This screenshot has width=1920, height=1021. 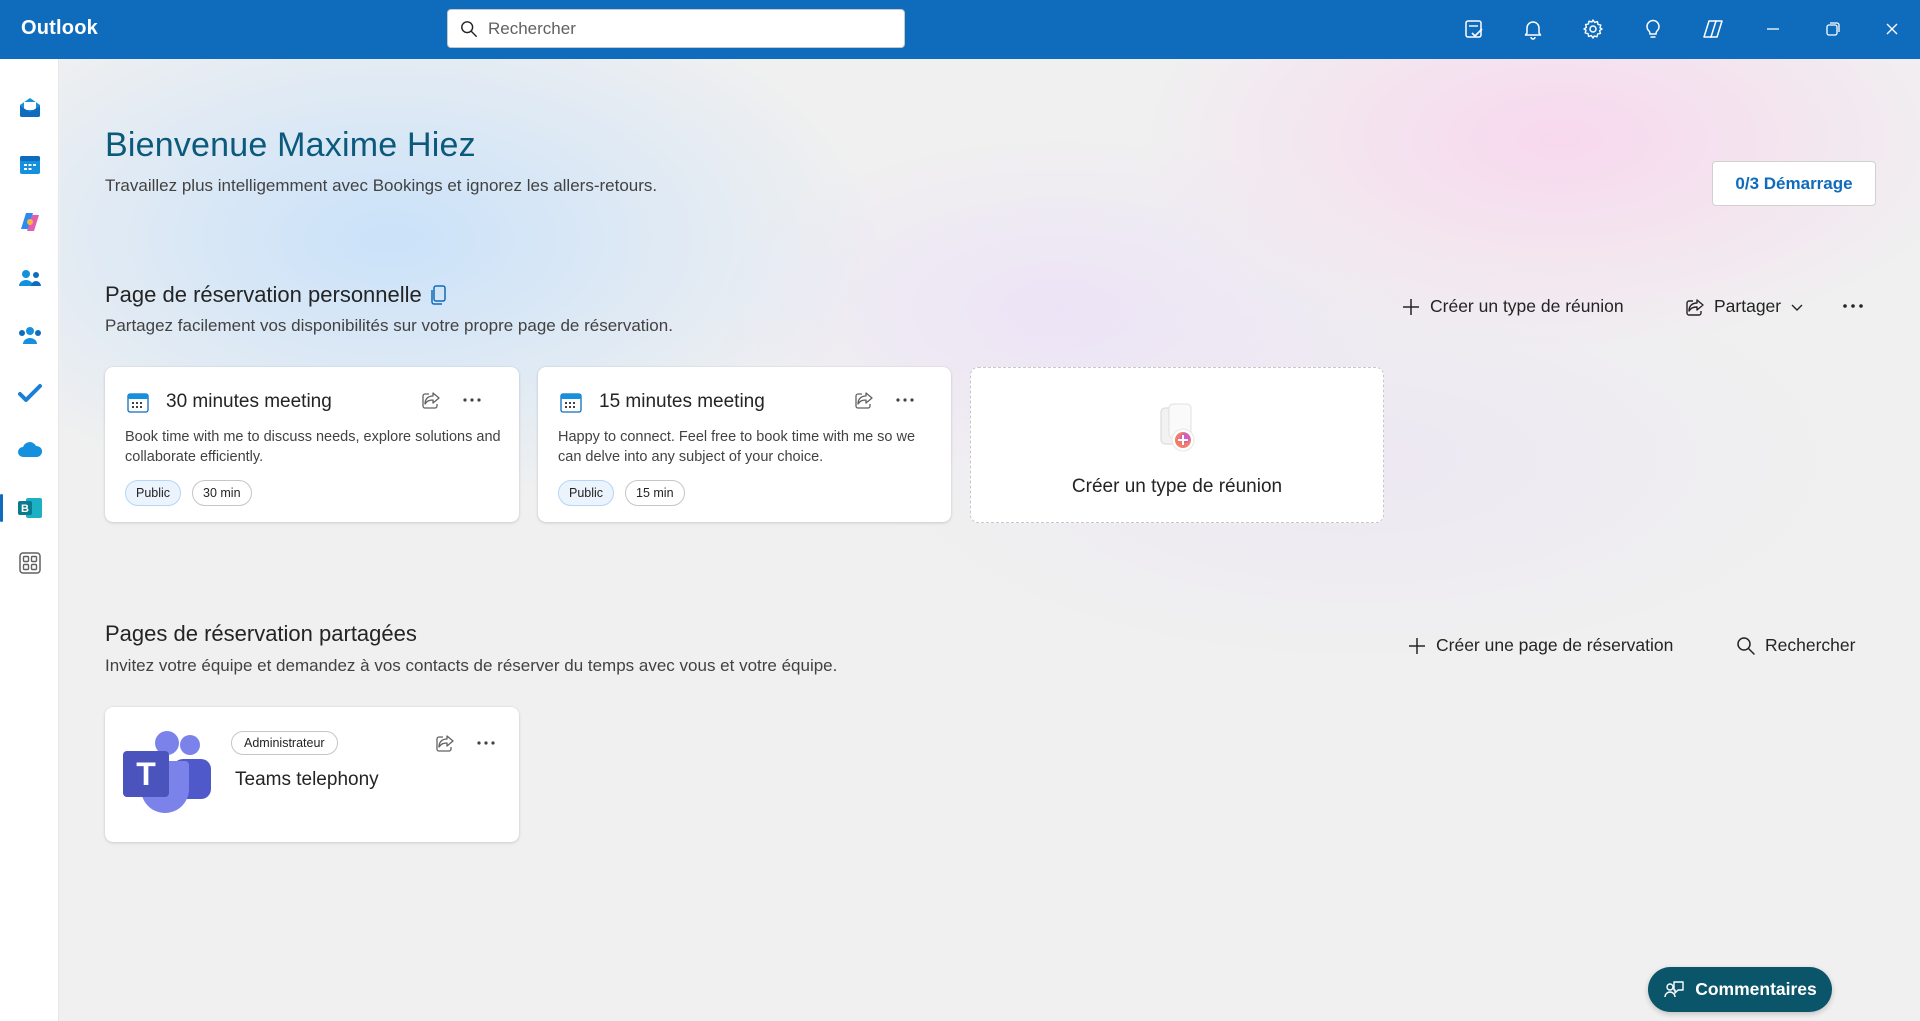 What do you see at coordinates (1474, 29) in the screenshot?
I see `notes-check-icon` at bounding box center [1474, 29].